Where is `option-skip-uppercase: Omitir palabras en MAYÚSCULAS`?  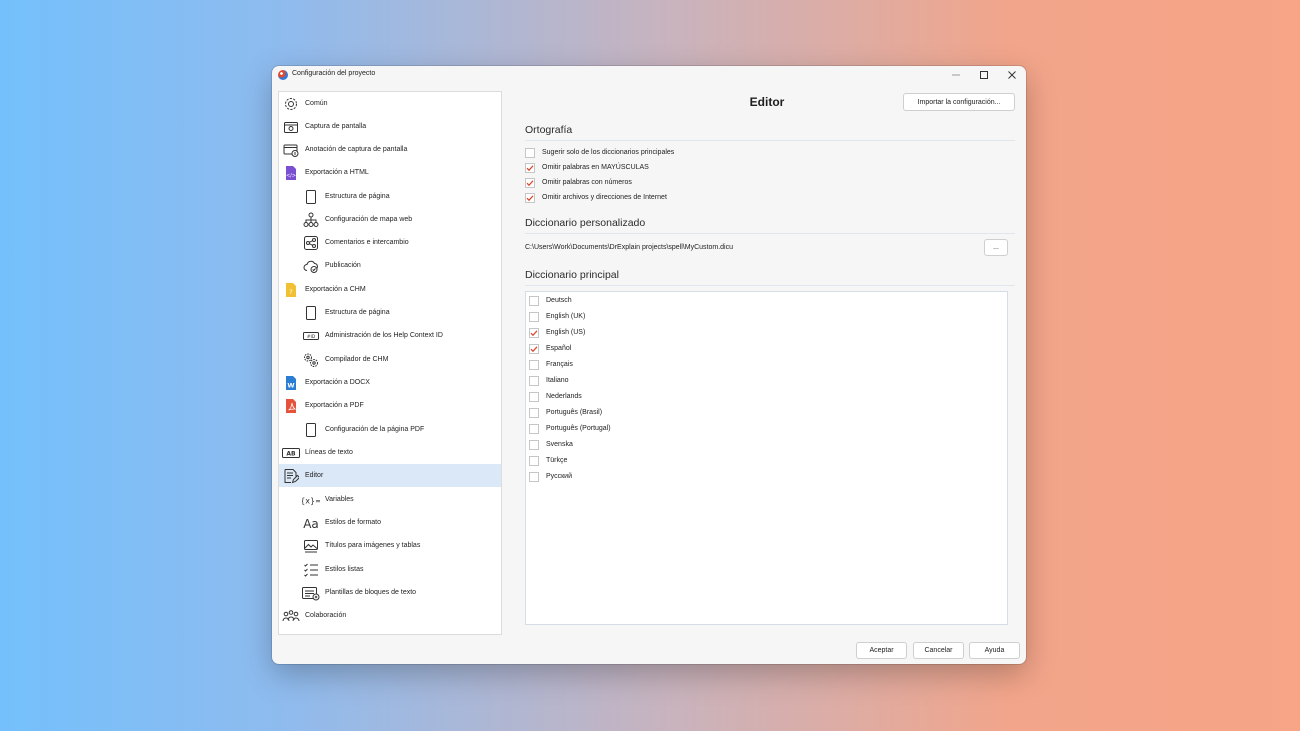
option-skip-uppercase: Omitir palabras en MAYÚSCULAS is located at coordinates (587, 167).